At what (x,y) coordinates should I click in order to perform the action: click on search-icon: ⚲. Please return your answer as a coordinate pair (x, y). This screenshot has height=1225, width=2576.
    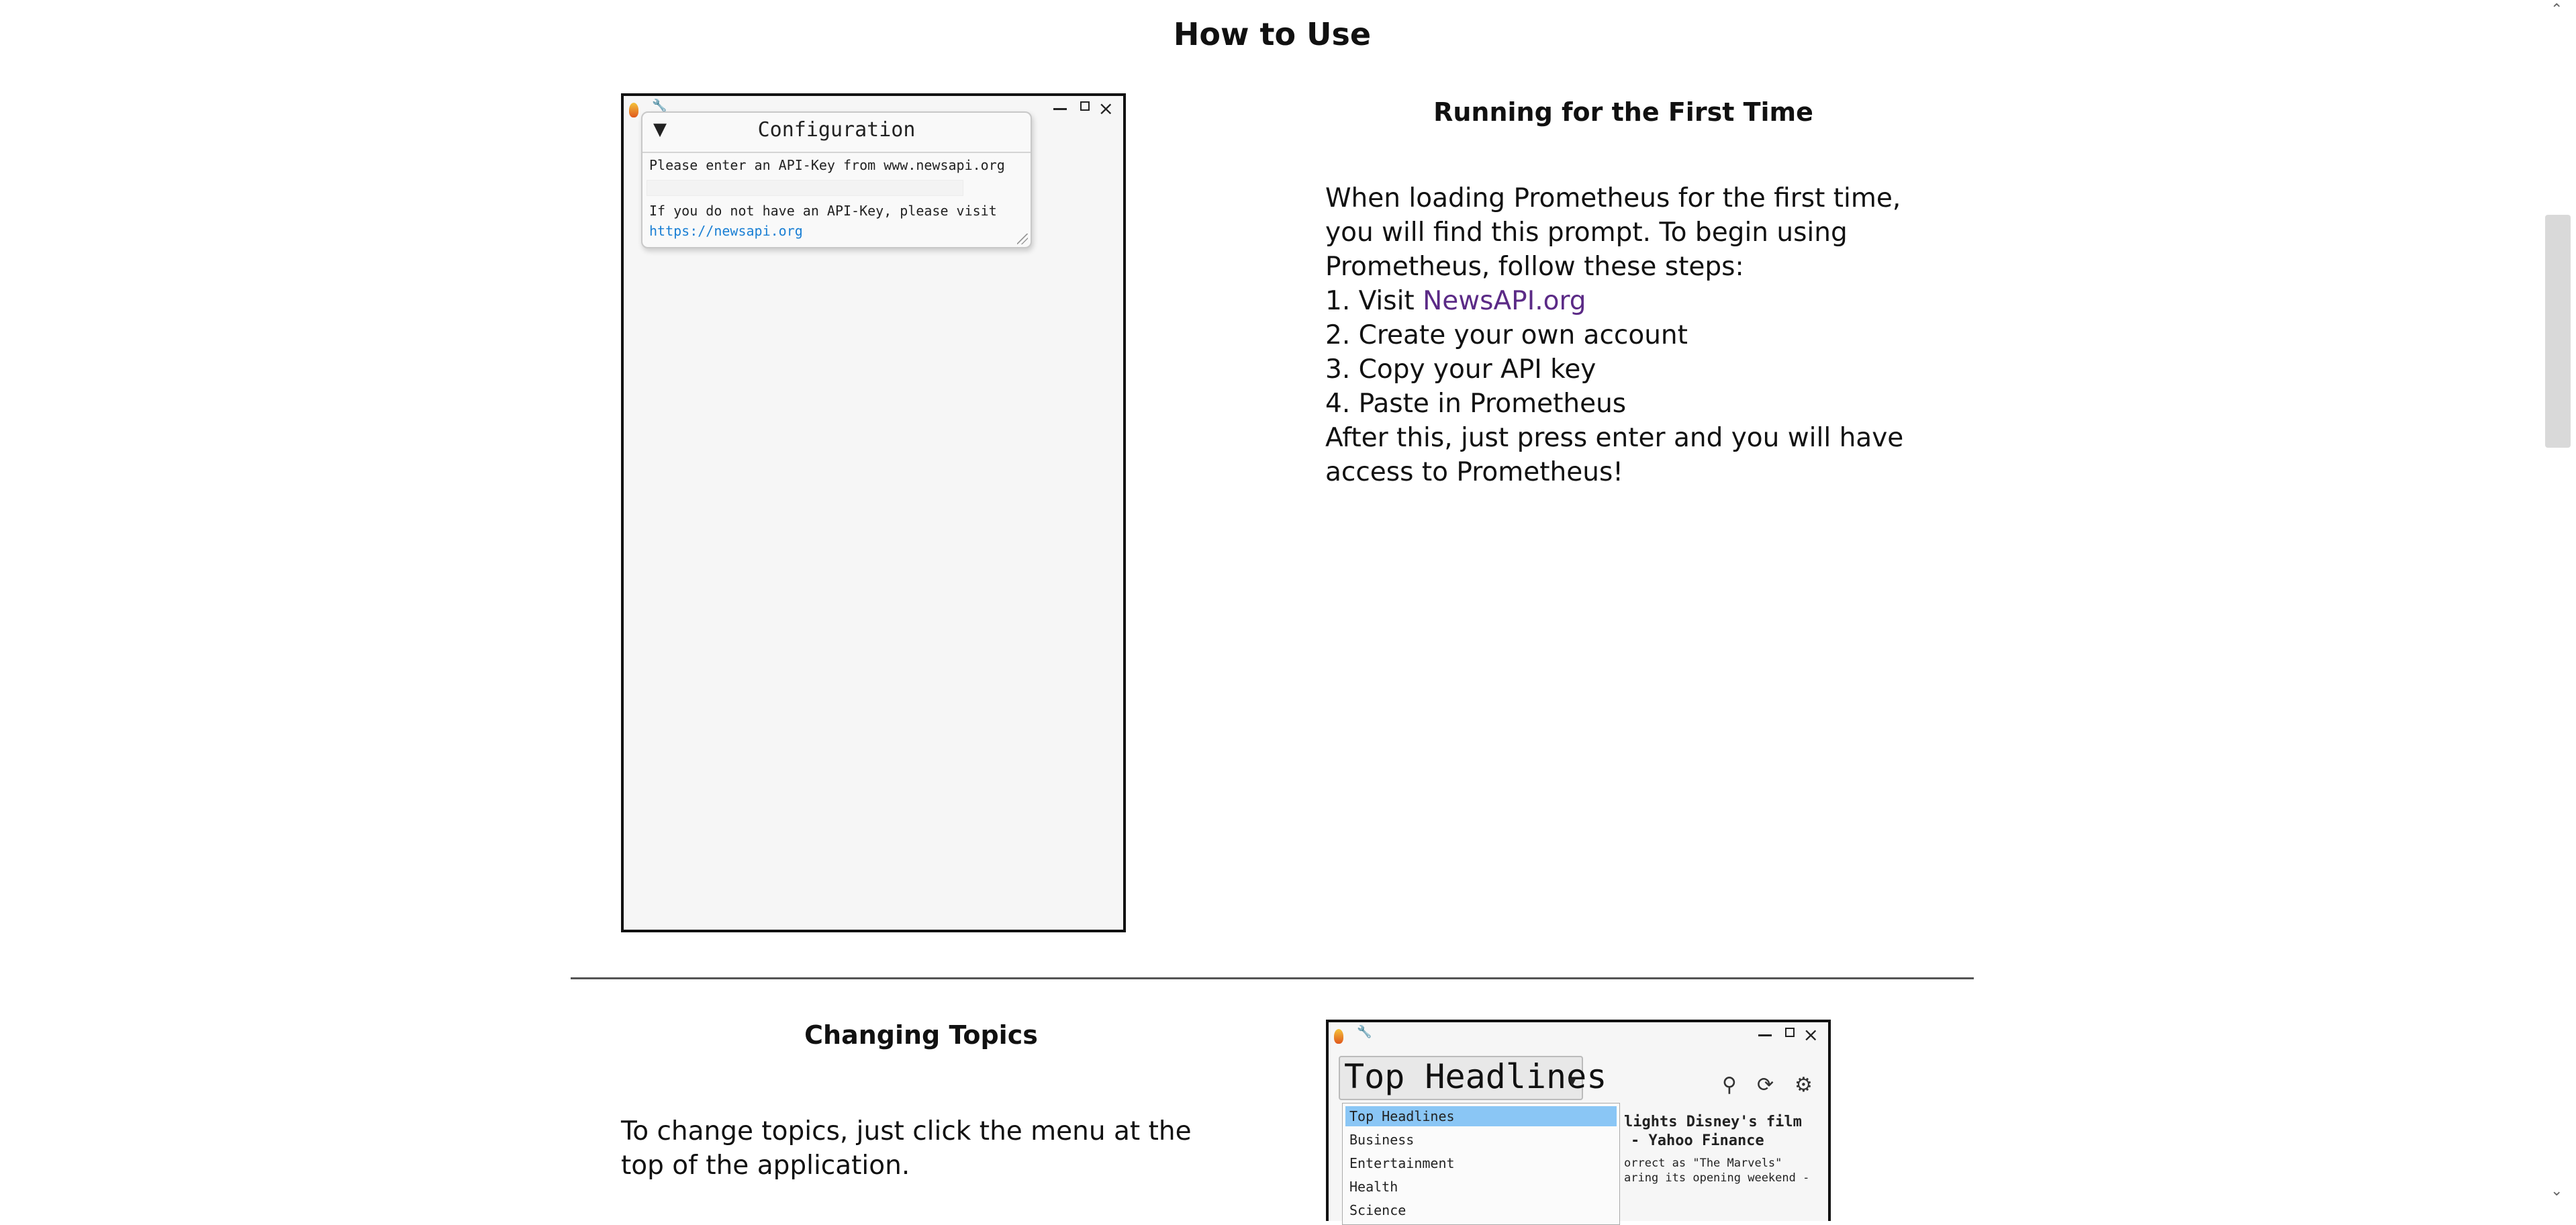
    Looking at the image, I should click on (1730, 1085).